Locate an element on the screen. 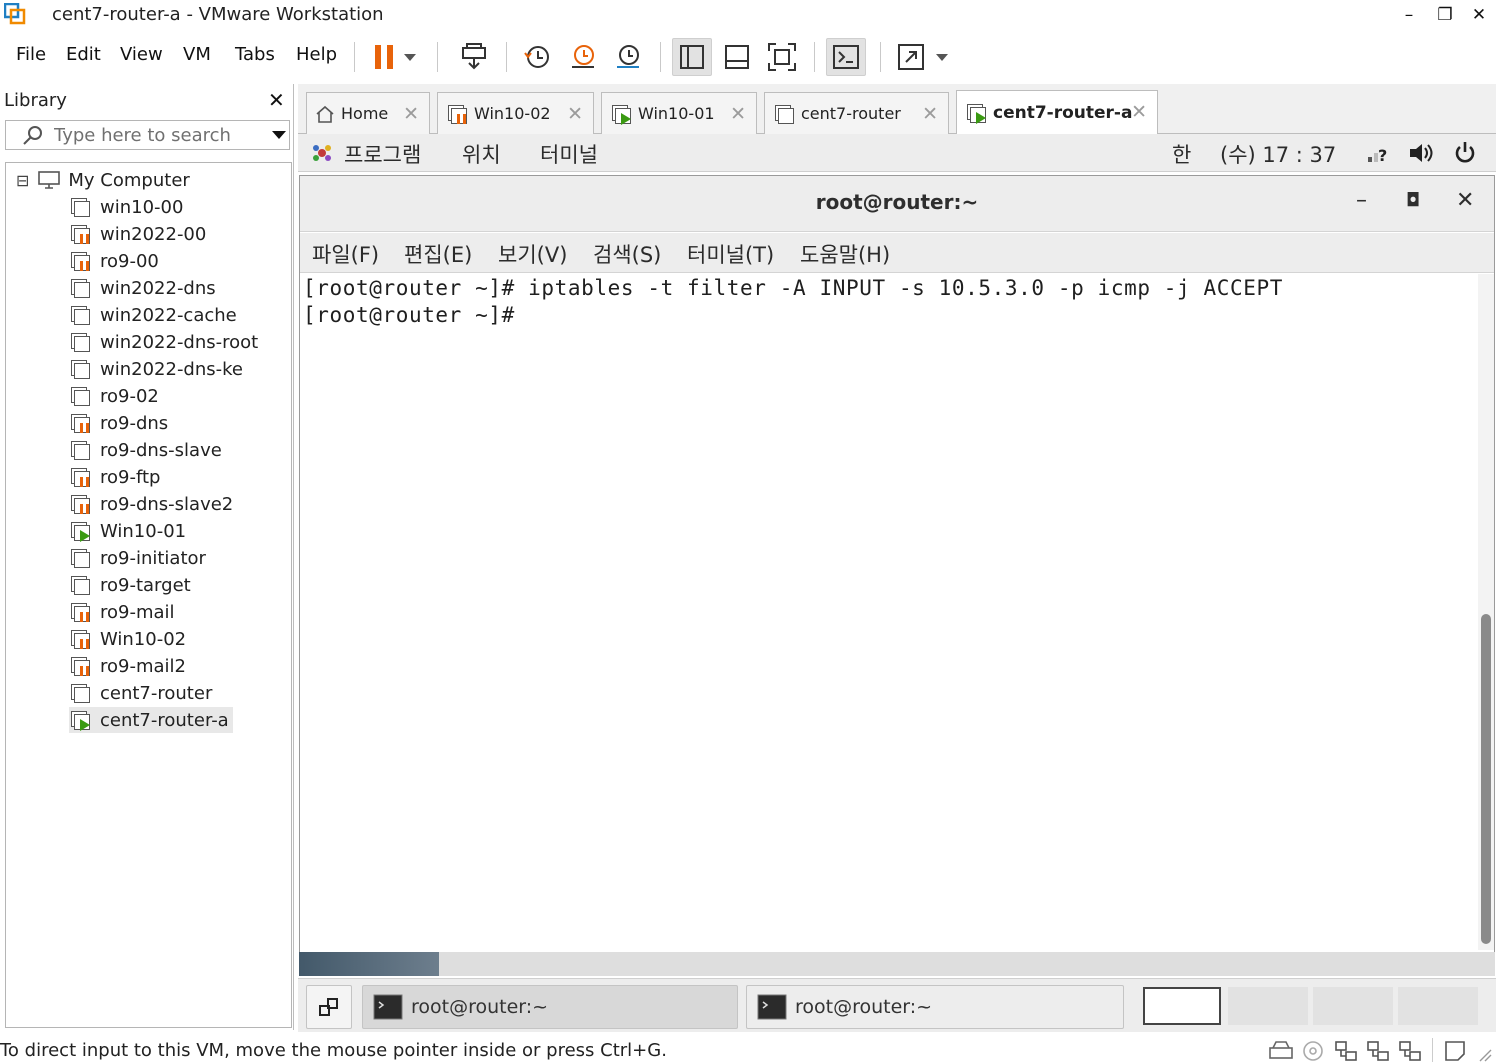 This screenshot has height=1064, width=1496. tree-item-win2022-dns-ke: win2022-dns-ke is located at coordinates (158, 369).